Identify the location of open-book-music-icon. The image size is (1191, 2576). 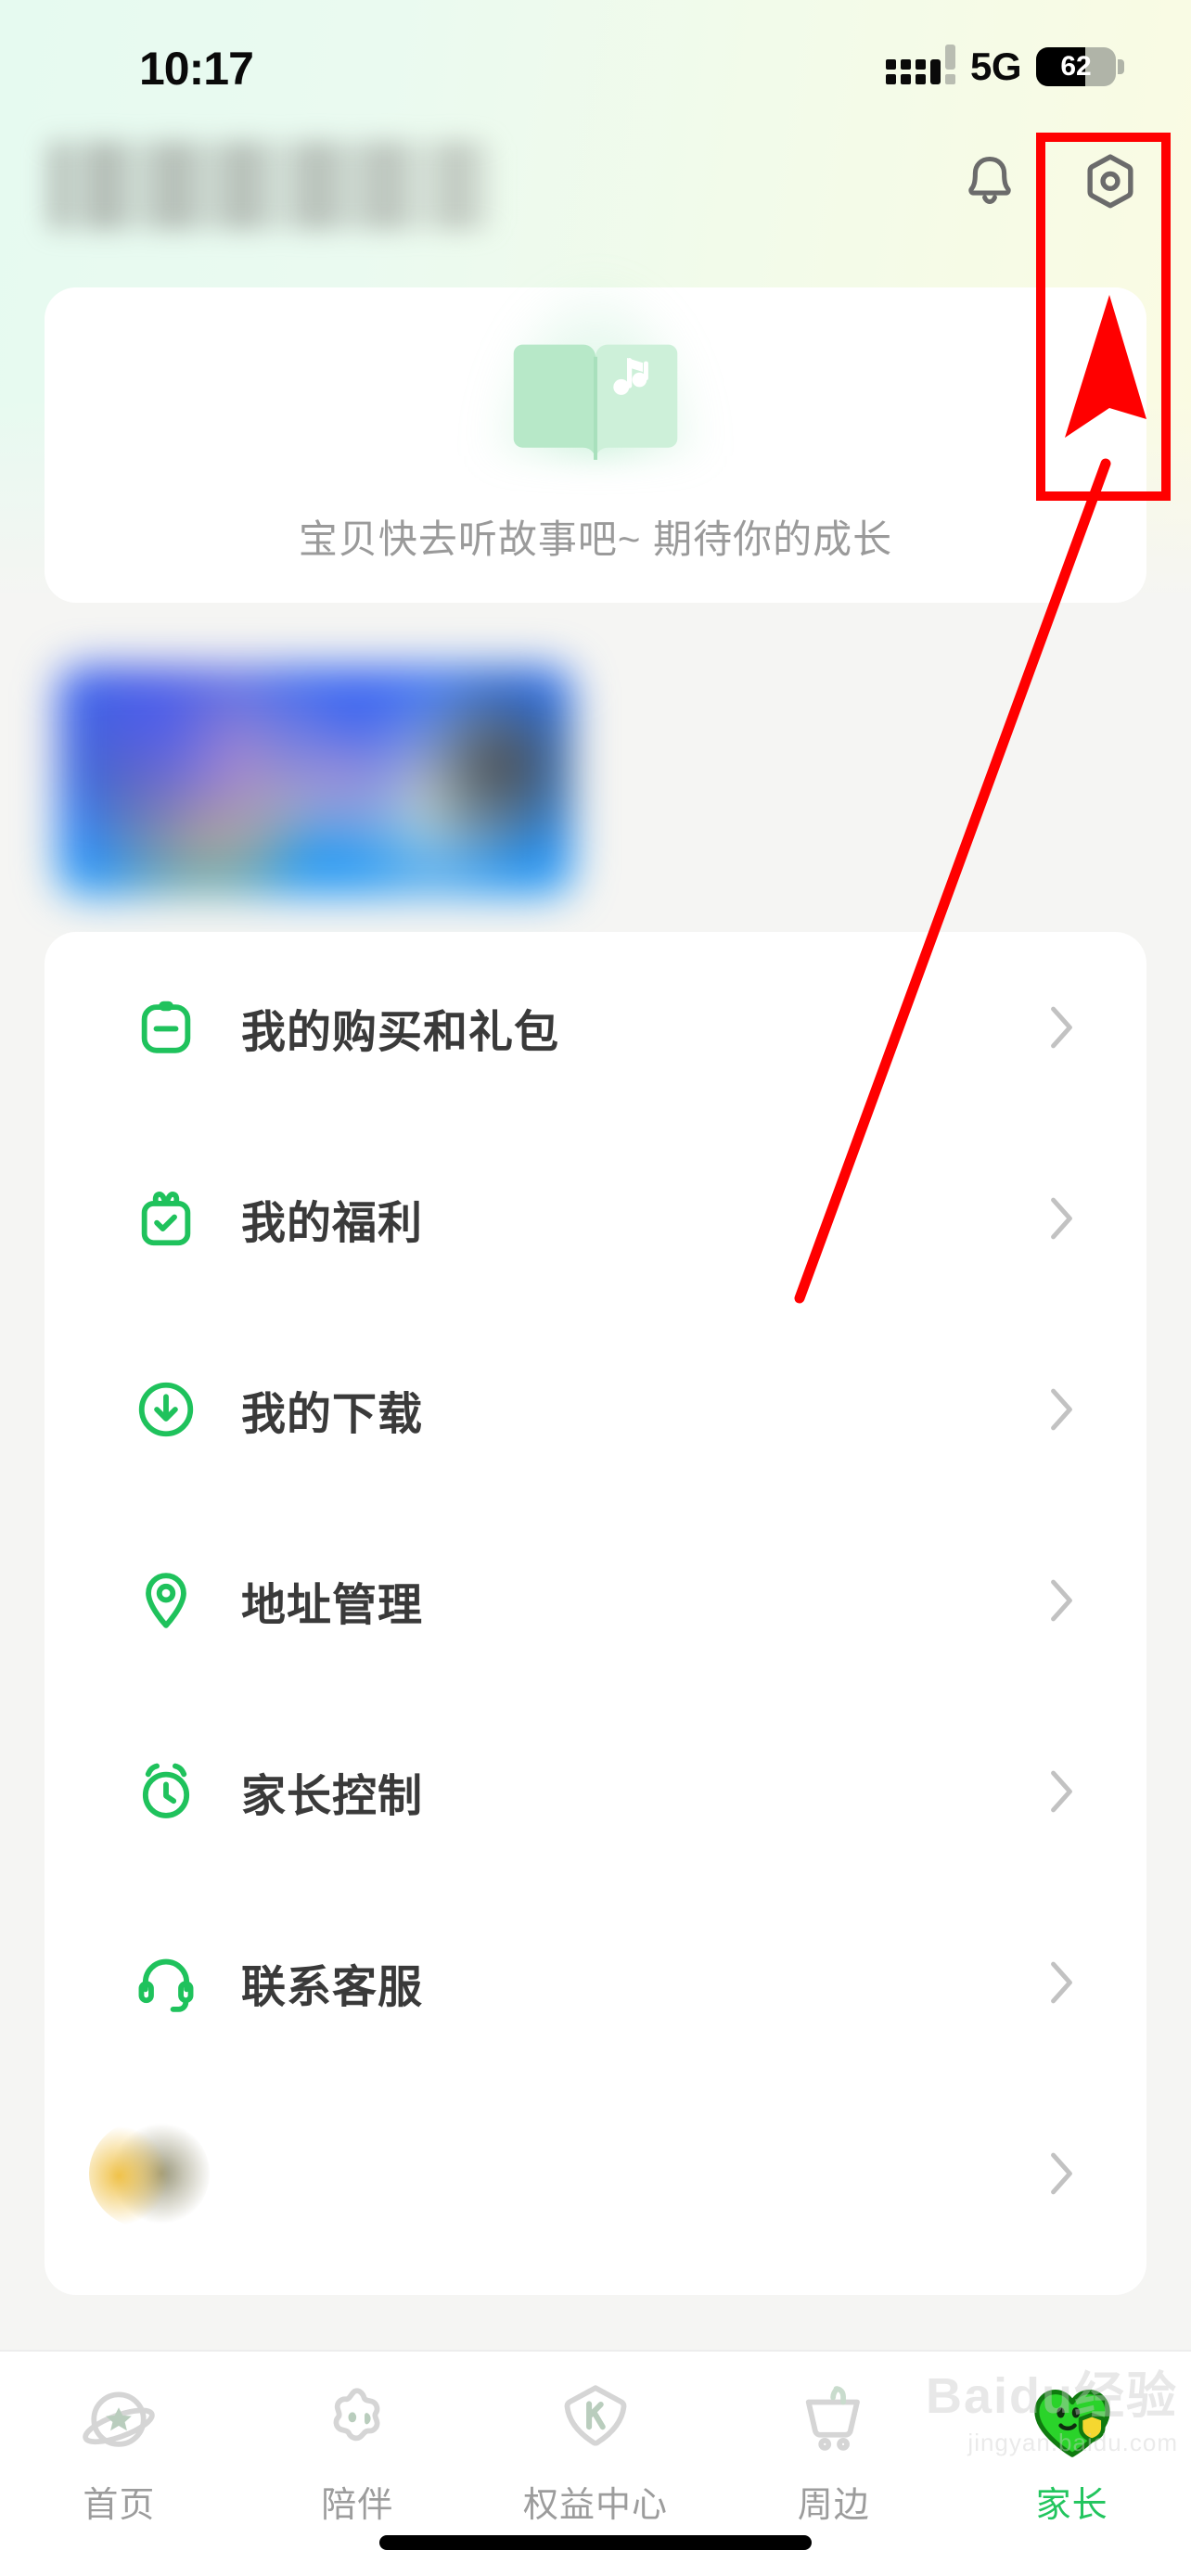
(595, 378).